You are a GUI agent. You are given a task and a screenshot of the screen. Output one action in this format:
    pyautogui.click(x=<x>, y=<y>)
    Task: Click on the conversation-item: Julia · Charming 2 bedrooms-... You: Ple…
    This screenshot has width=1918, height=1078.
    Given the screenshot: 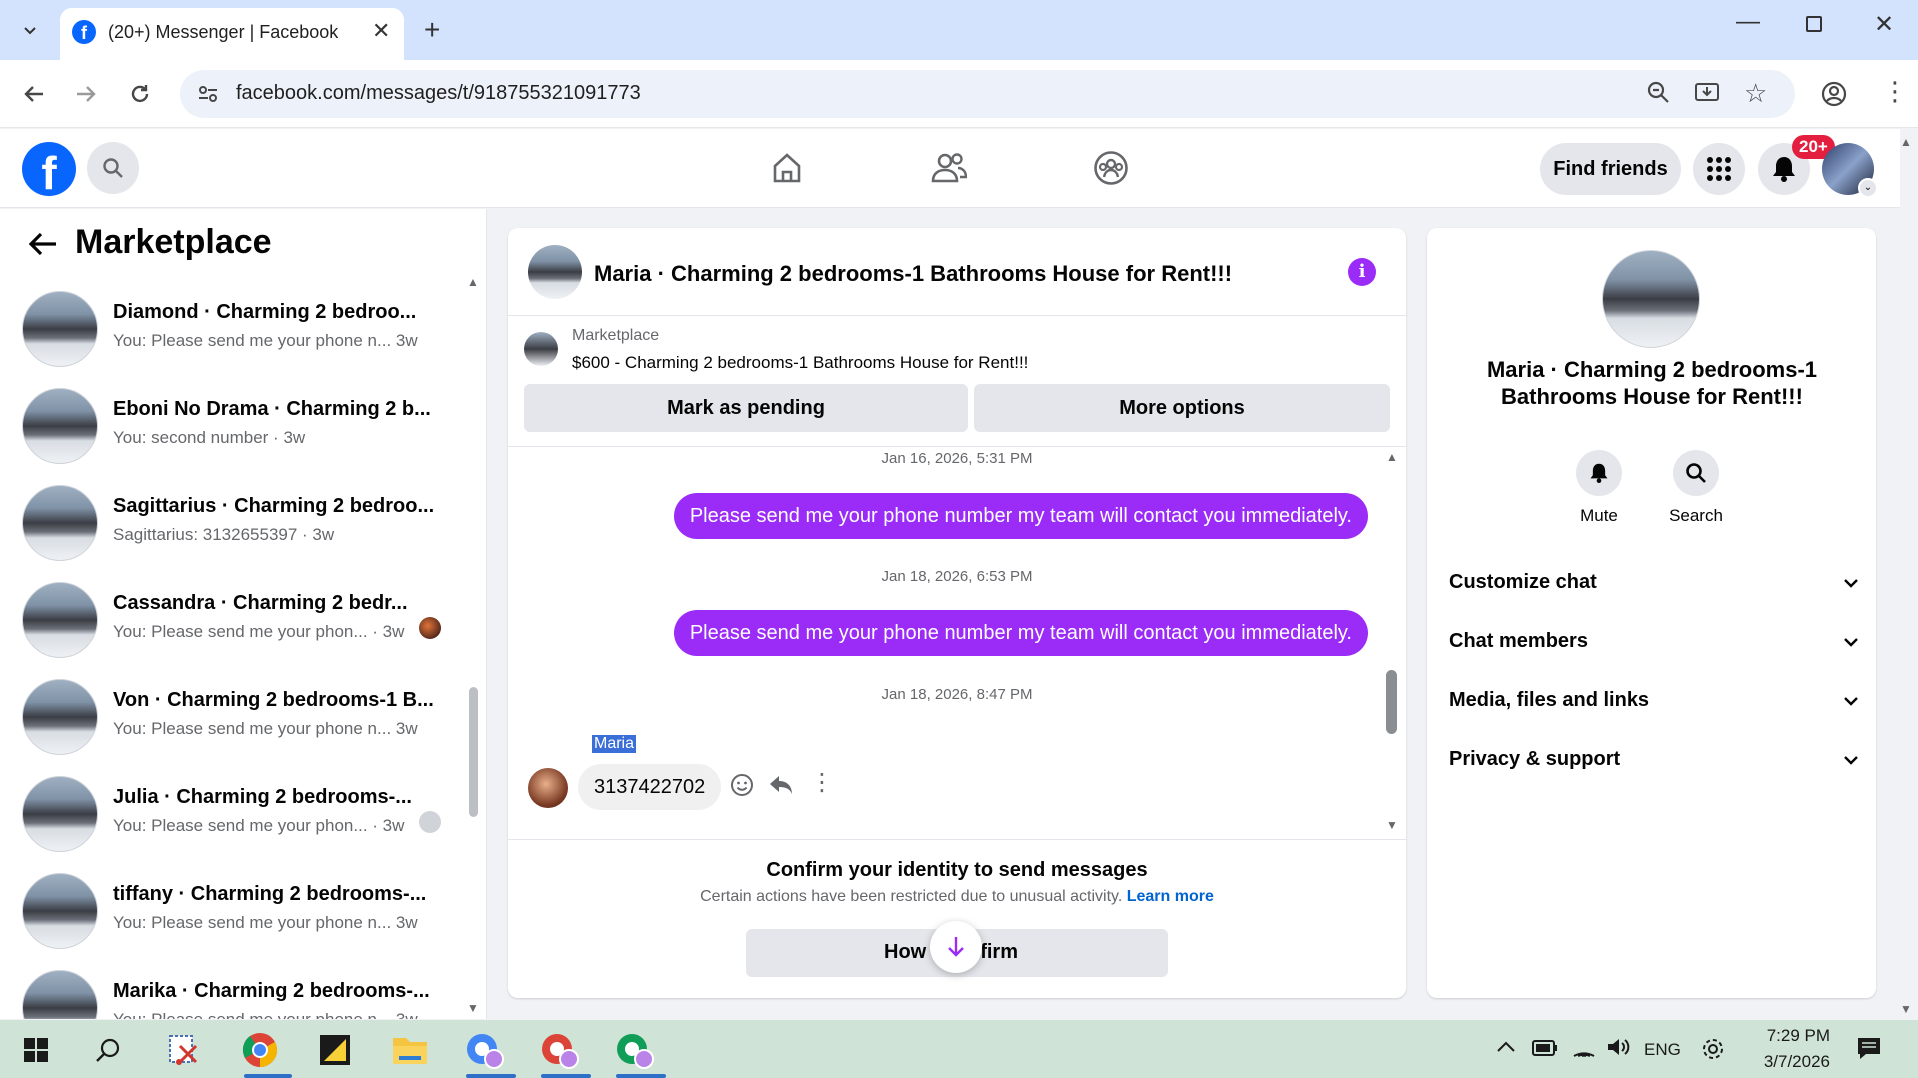 What is the action you would take?
    pyautogui.click(x=230, y=812)
    